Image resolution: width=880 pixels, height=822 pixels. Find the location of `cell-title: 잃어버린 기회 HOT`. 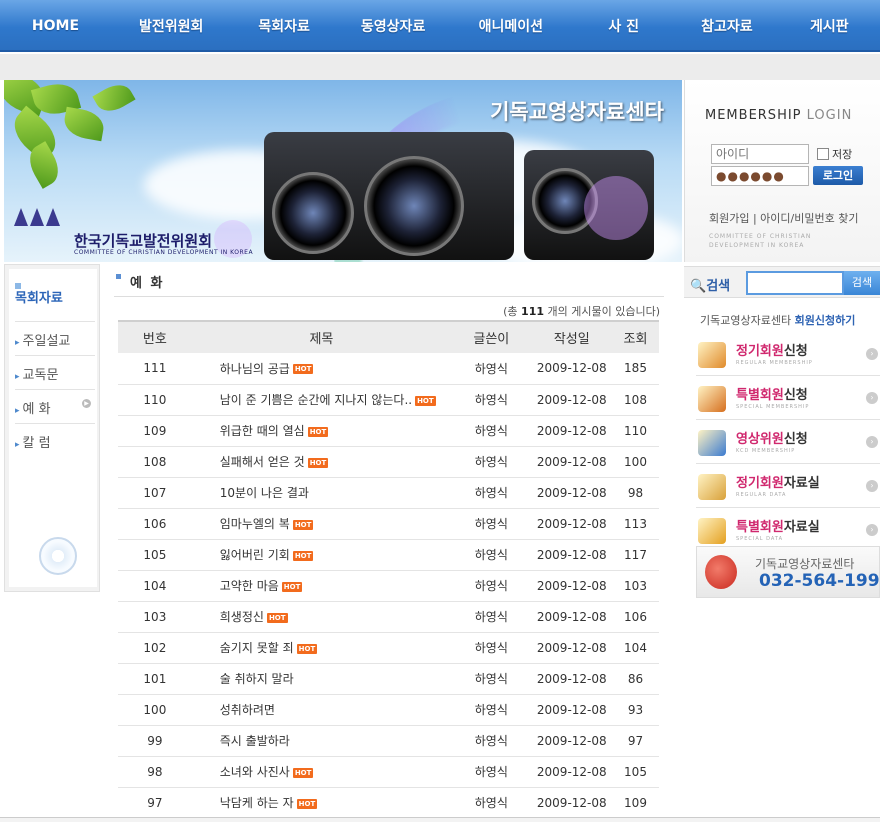

cell-title: 잃어버린 기회 HOT is located at coordinates (321, 555).